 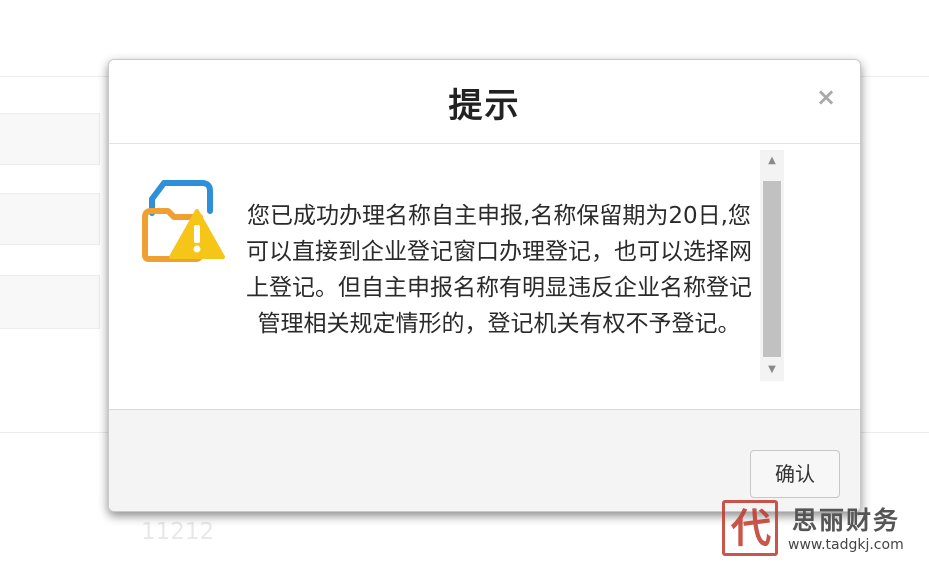 I want to click on confirm-button: 确认, so click(x=795, y=474).